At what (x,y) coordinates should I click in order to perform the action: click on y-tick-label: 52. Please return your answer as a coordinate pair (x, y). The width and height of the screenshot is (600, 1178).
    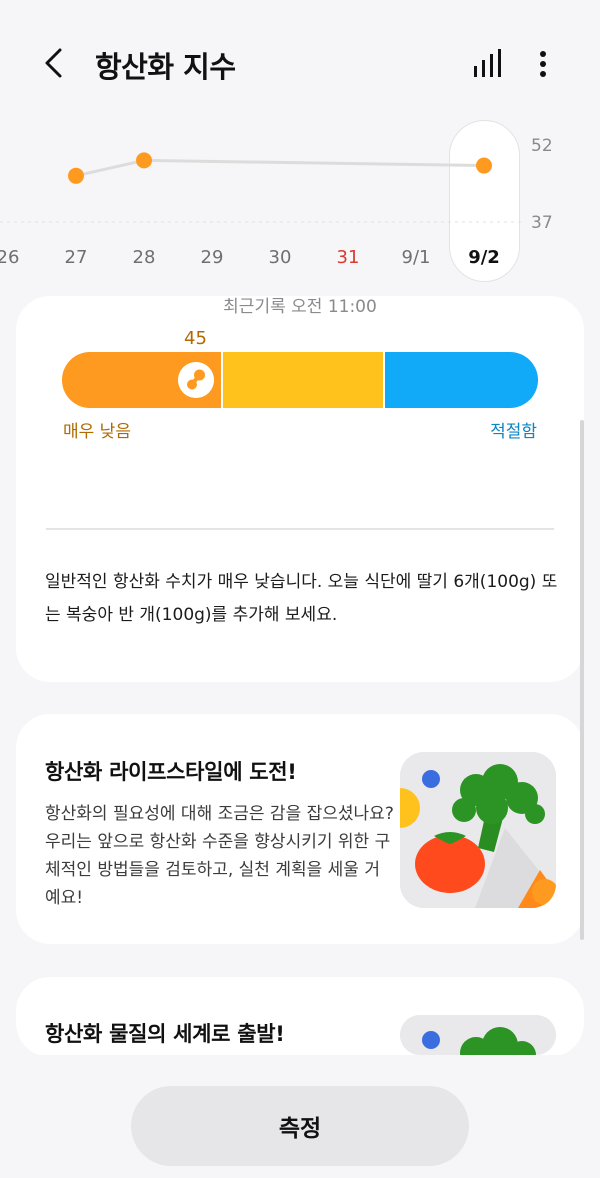
    Looking at the image, I should click on (542, 146).